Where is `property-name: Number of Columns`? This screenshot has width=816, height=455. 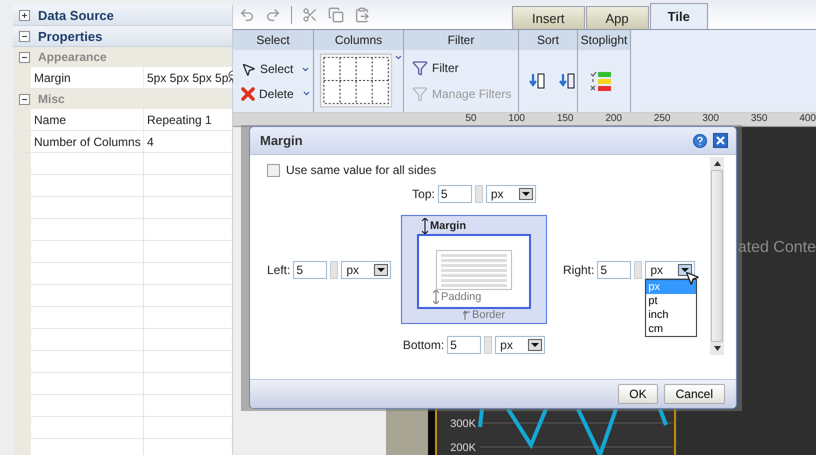 property-name: Number of Columns is located at coordinates (87, 141).